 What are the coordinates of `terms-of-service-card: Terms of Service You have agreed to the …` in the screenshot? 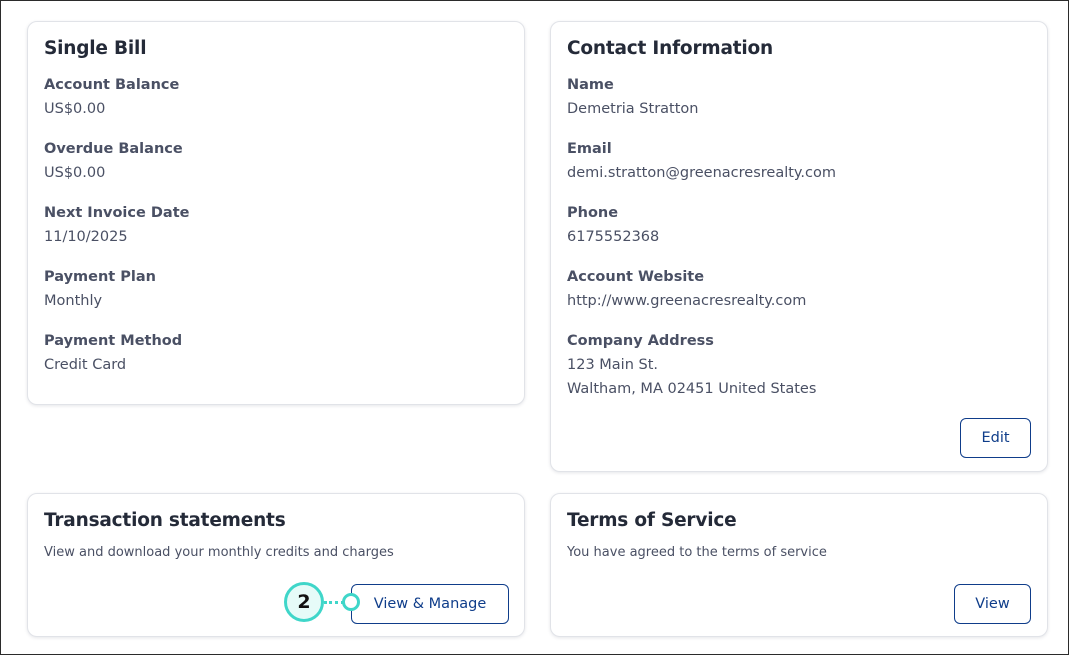 It's located at (799, 565).